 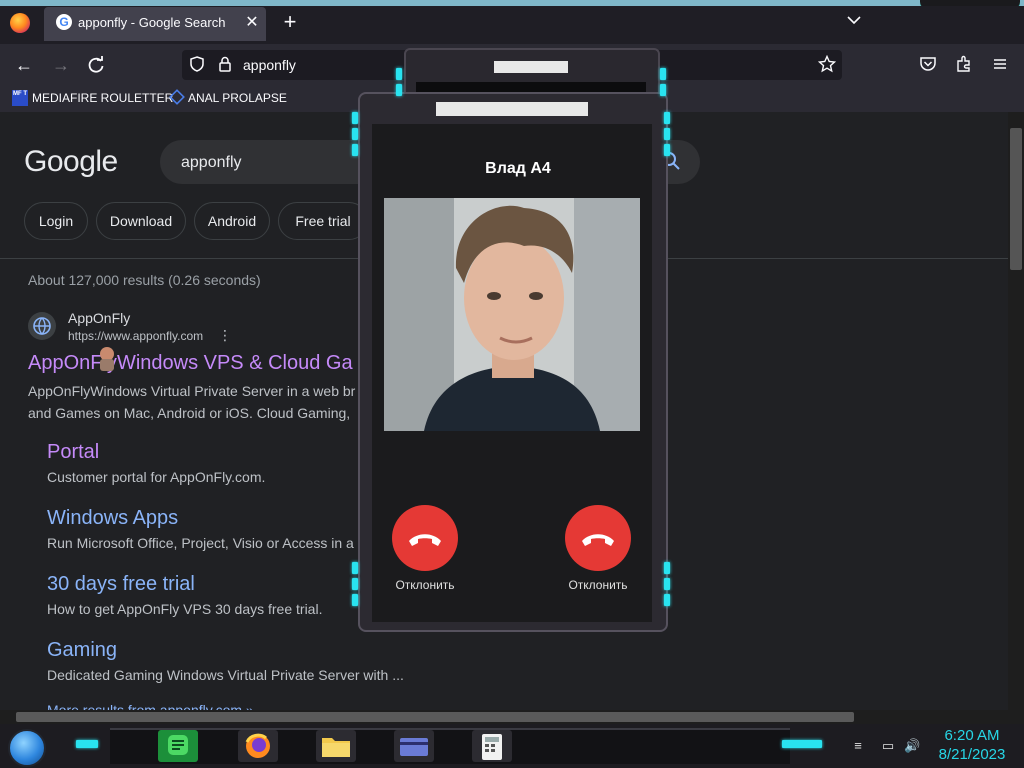 What do you see at coordinates (518, 168) in the screenshot?
I see `caller-name: Влад А4` at bounding box center [518, 168].